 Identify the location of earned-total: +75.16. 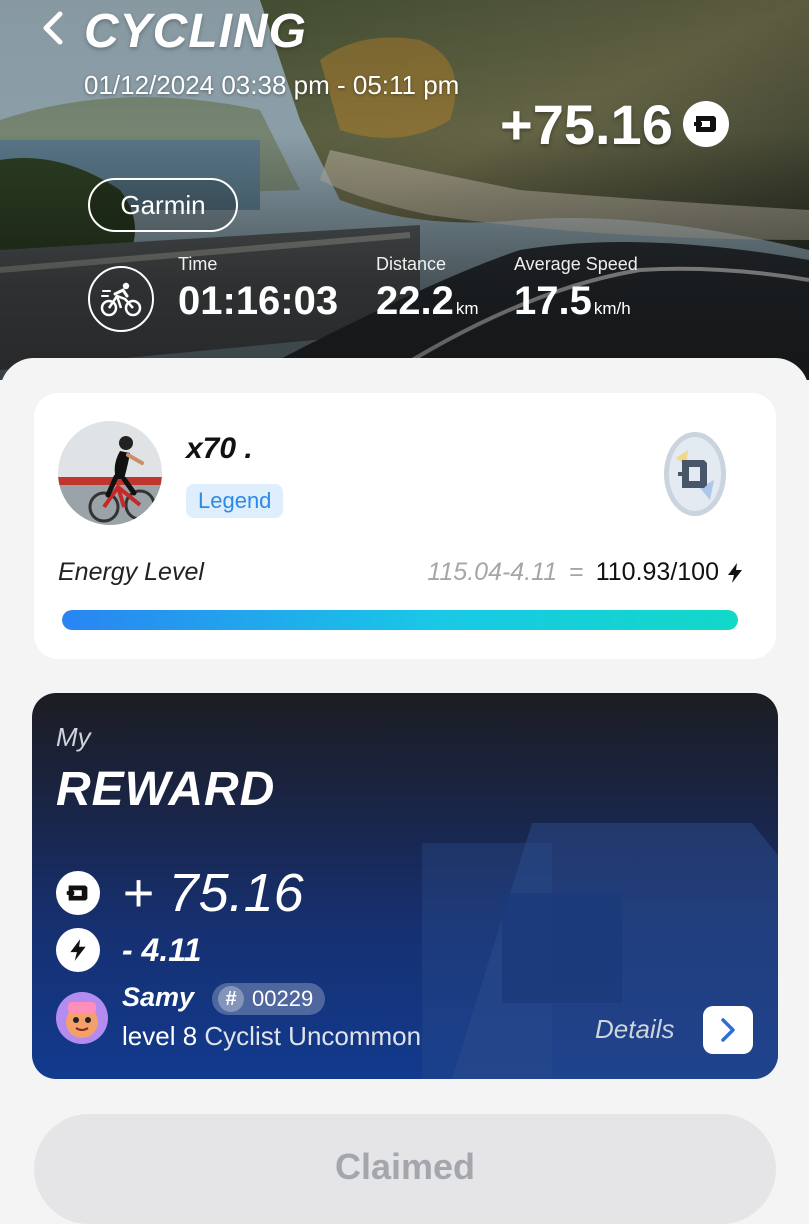
(614, 124).